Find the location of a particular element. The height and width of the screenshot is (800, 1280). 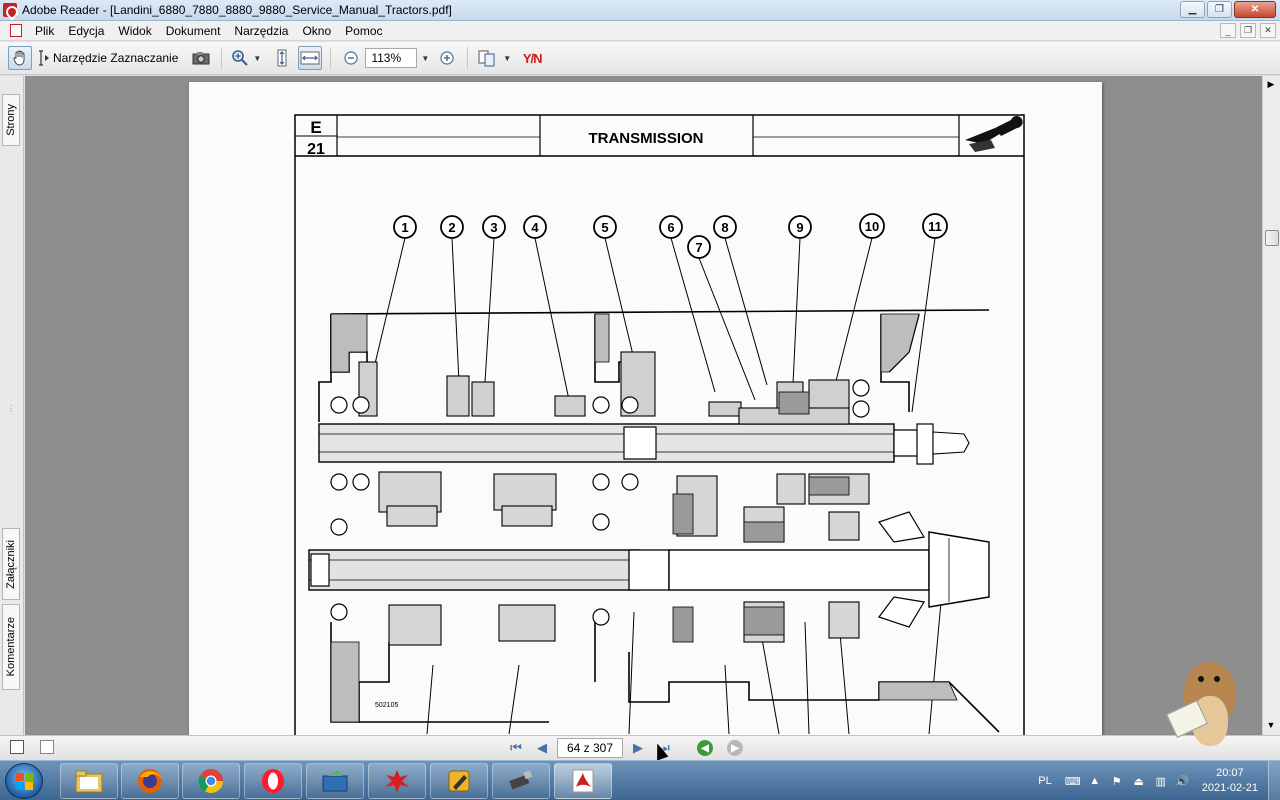

navigation-panel: Strony ⋮ Załączniki Komentarze is located at coordinates (12, 405).